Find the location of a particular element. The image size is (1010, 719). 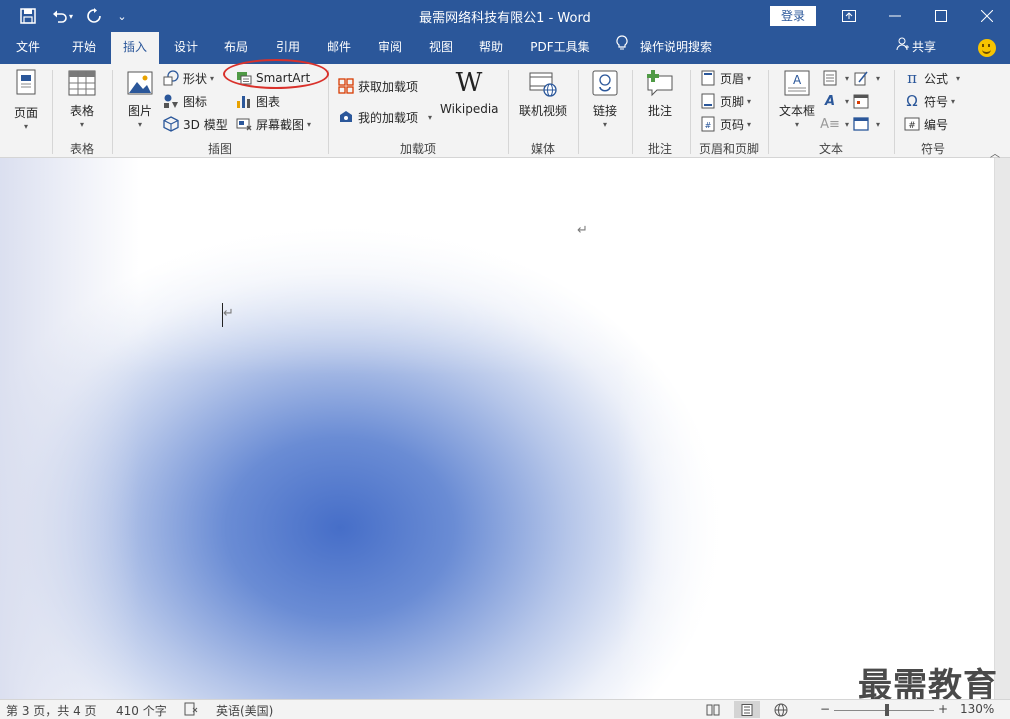

3d-models-button: 3D 模型 is located at coordinates (195, 124).